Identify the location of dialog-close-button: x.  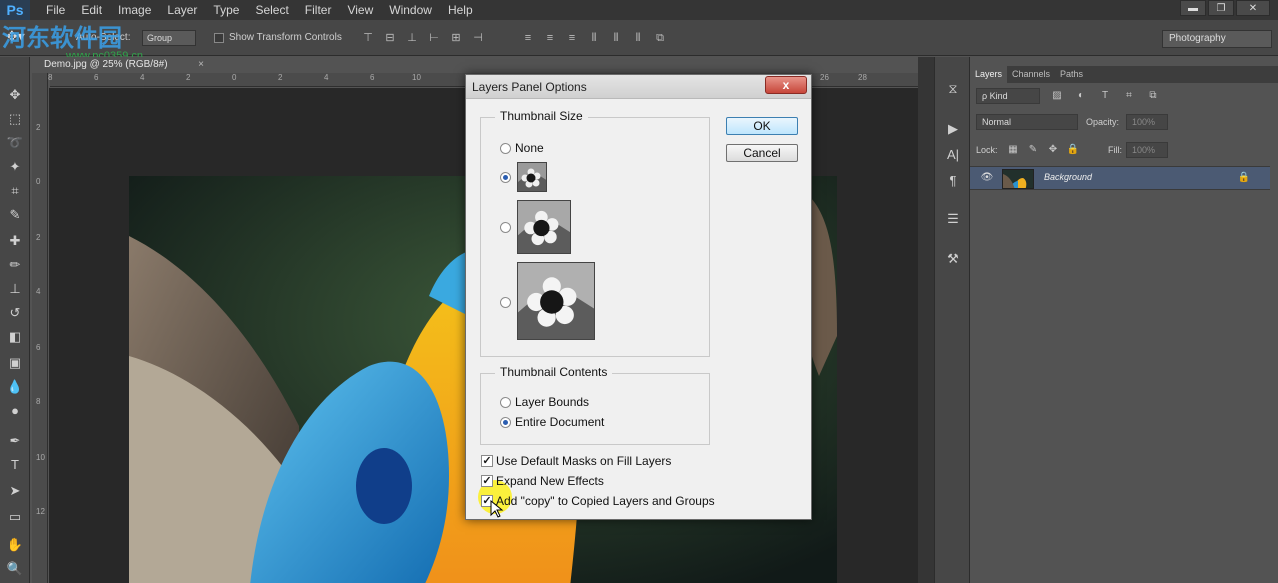
(786, 85).